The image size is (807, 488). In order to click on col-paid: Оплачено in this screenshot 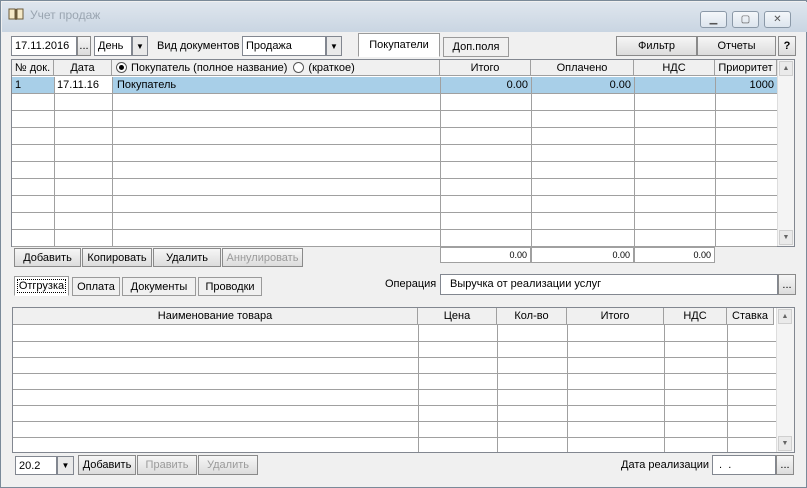, I will do `click(582, 68)`.